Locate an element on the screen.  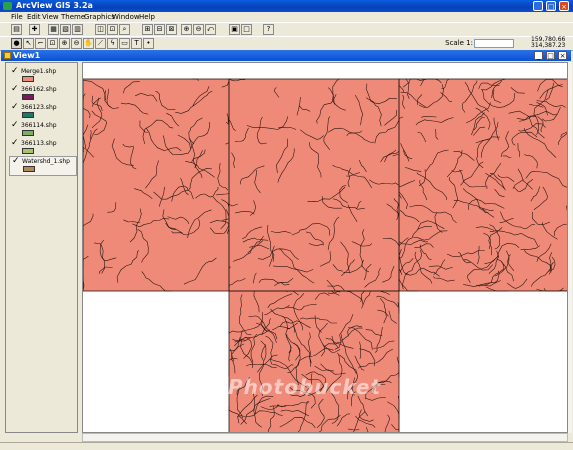
legend-item-merge1: ✓ Merge1.shp is located at coordinates (42, 76).